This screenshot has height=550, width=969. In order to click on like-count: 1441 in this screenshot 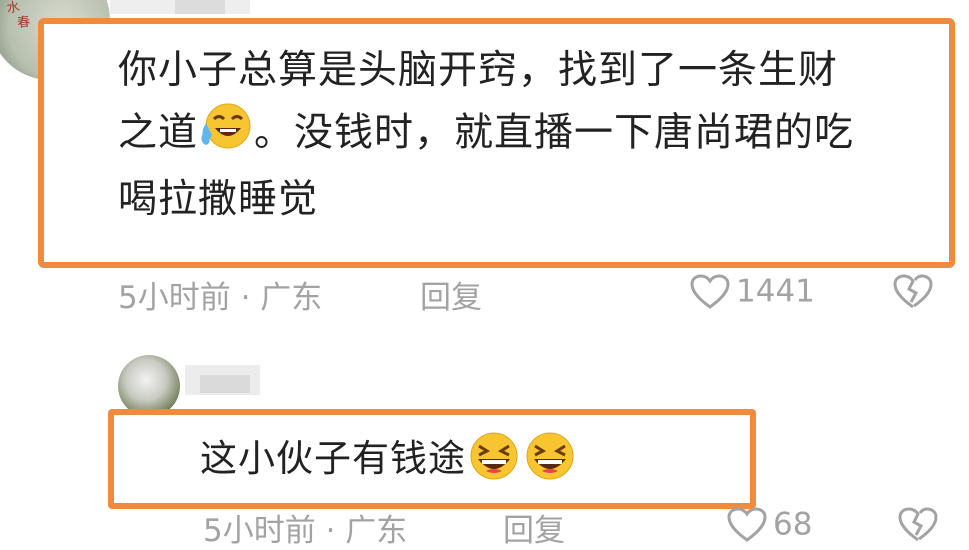, I will do `click(775, 291)`.